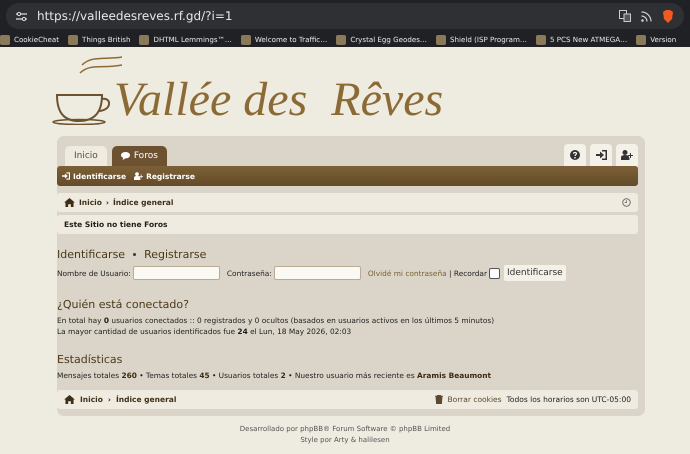 Image resolution: width=690 pixels, height=454 pixels. Describe the element at coordinates (626, 202) in the screenshot. I see `clock-icon` at that location.